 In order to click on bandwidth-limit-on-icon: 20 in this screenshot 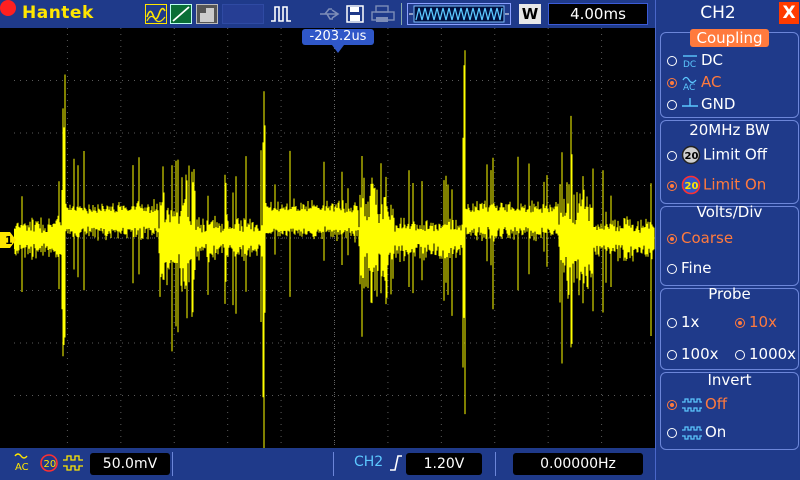, I will do `click(691, 185)`.